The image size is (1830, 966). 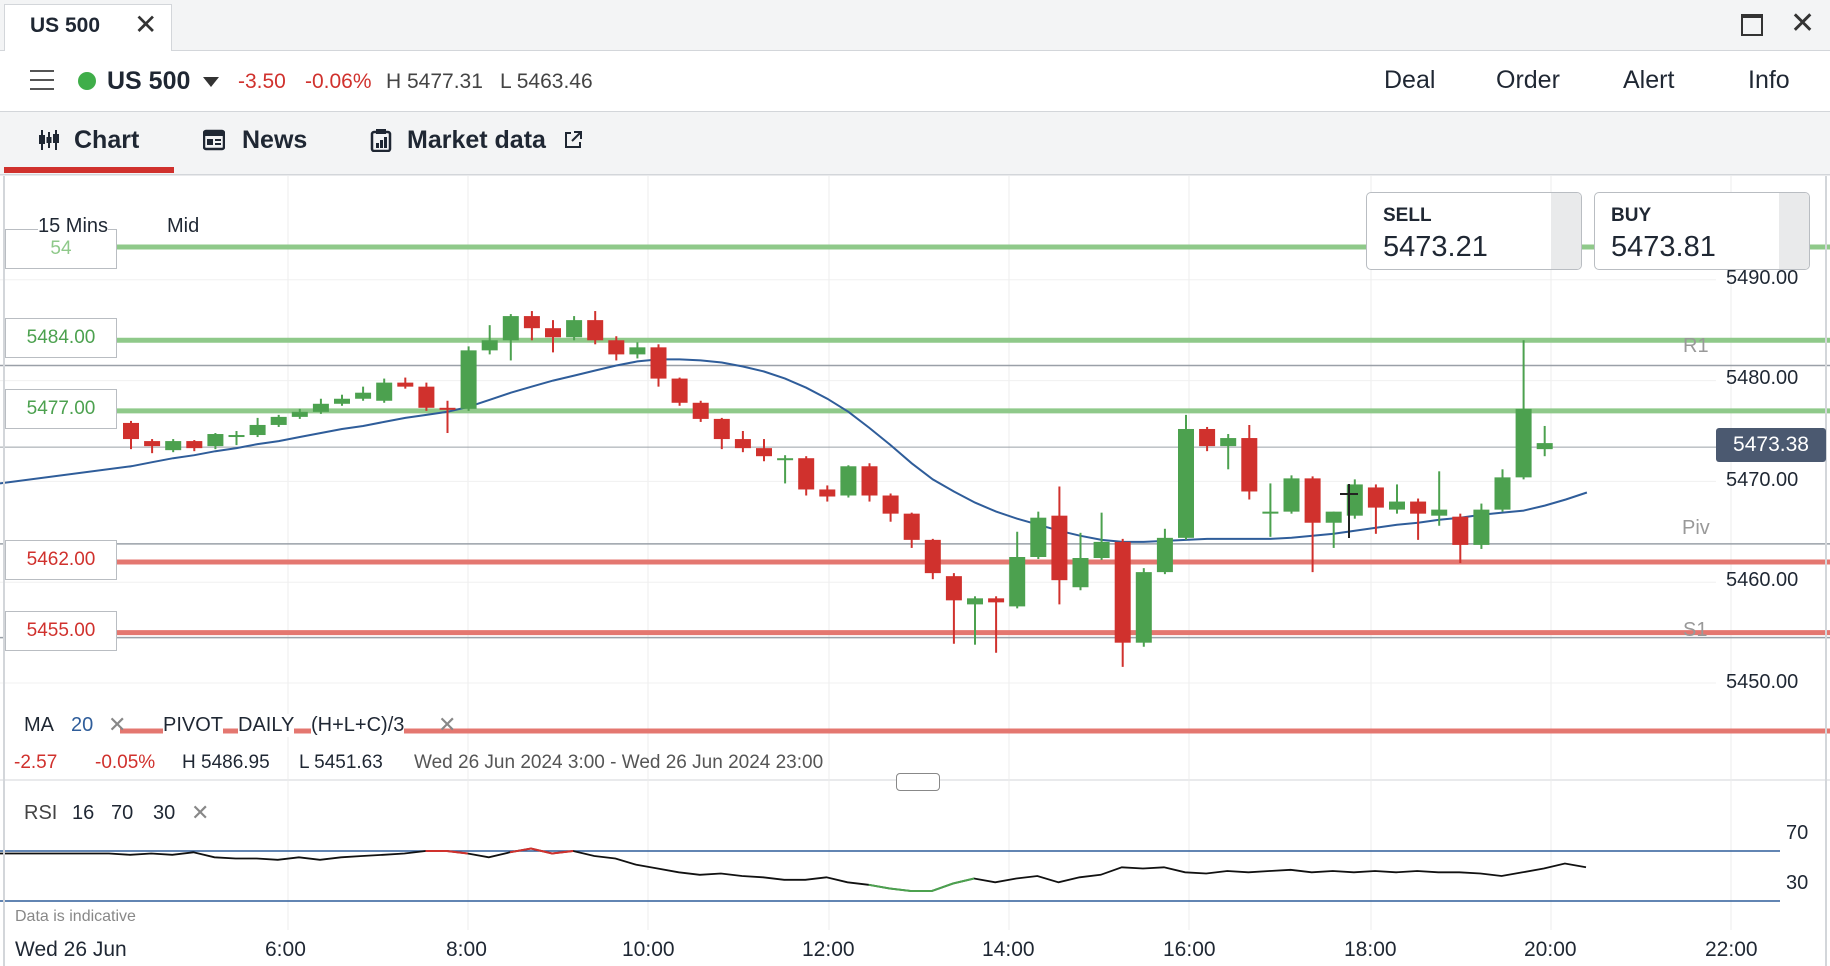 What do you see at coordinates (1550, 949) in the screenshot?
I see `x-tick: 20:00` at bounding box center [1550, 949].